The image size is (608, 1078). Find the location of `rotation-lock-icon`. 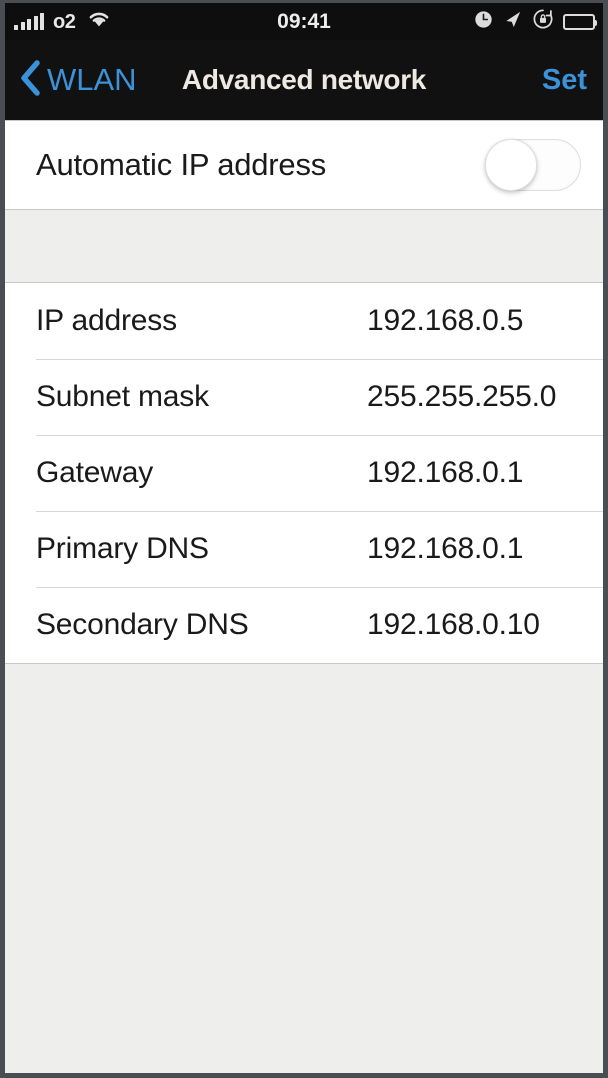

rotation-lock-icon is located at coordinates (543, 21).